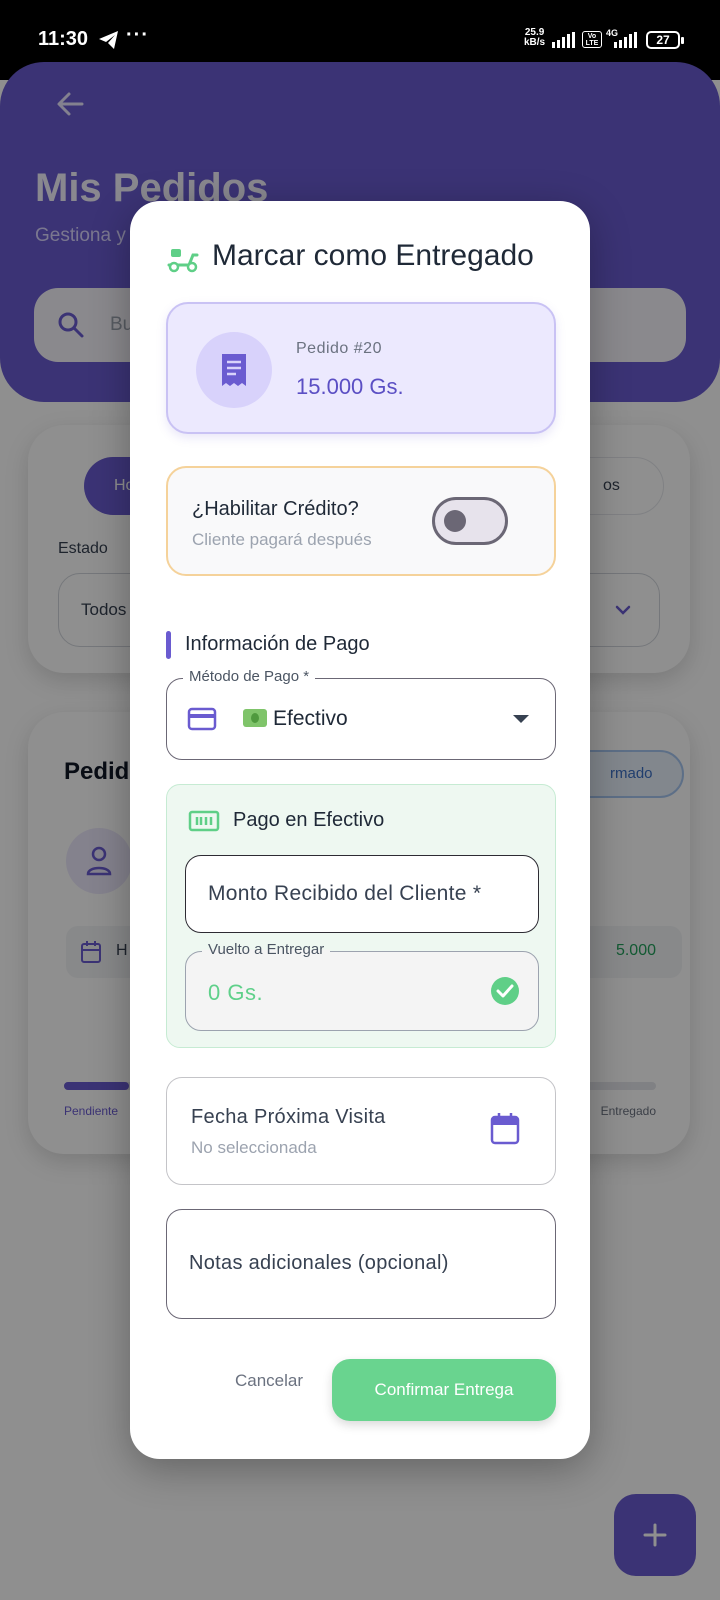  I want to click on calendar-icon, so click(505, 1129).